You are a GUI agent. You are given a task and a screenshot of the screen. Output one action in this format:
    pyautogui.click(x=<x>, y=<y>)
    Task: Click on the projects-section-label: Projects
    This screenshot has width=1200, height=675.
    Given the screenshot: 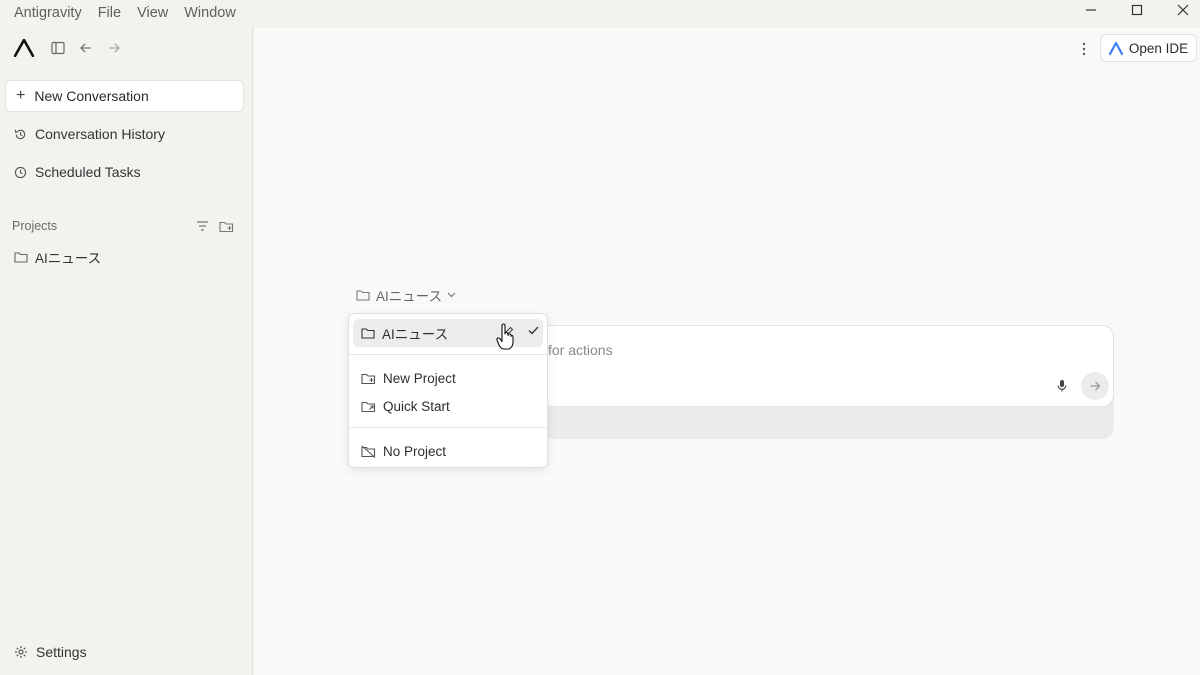 What is the action you would take?
    pyautogui.click(x=35, y=226)
    